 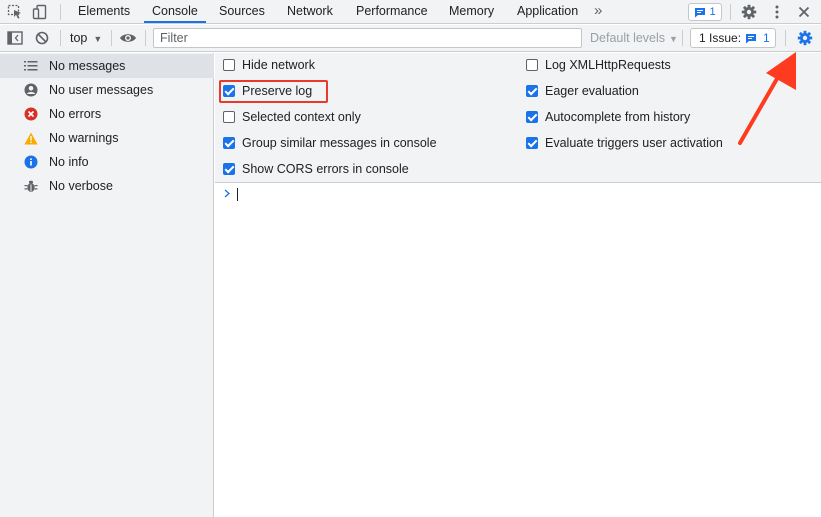 I want to click on issues-label: 1 Issue:, so click(x=720, y=38).